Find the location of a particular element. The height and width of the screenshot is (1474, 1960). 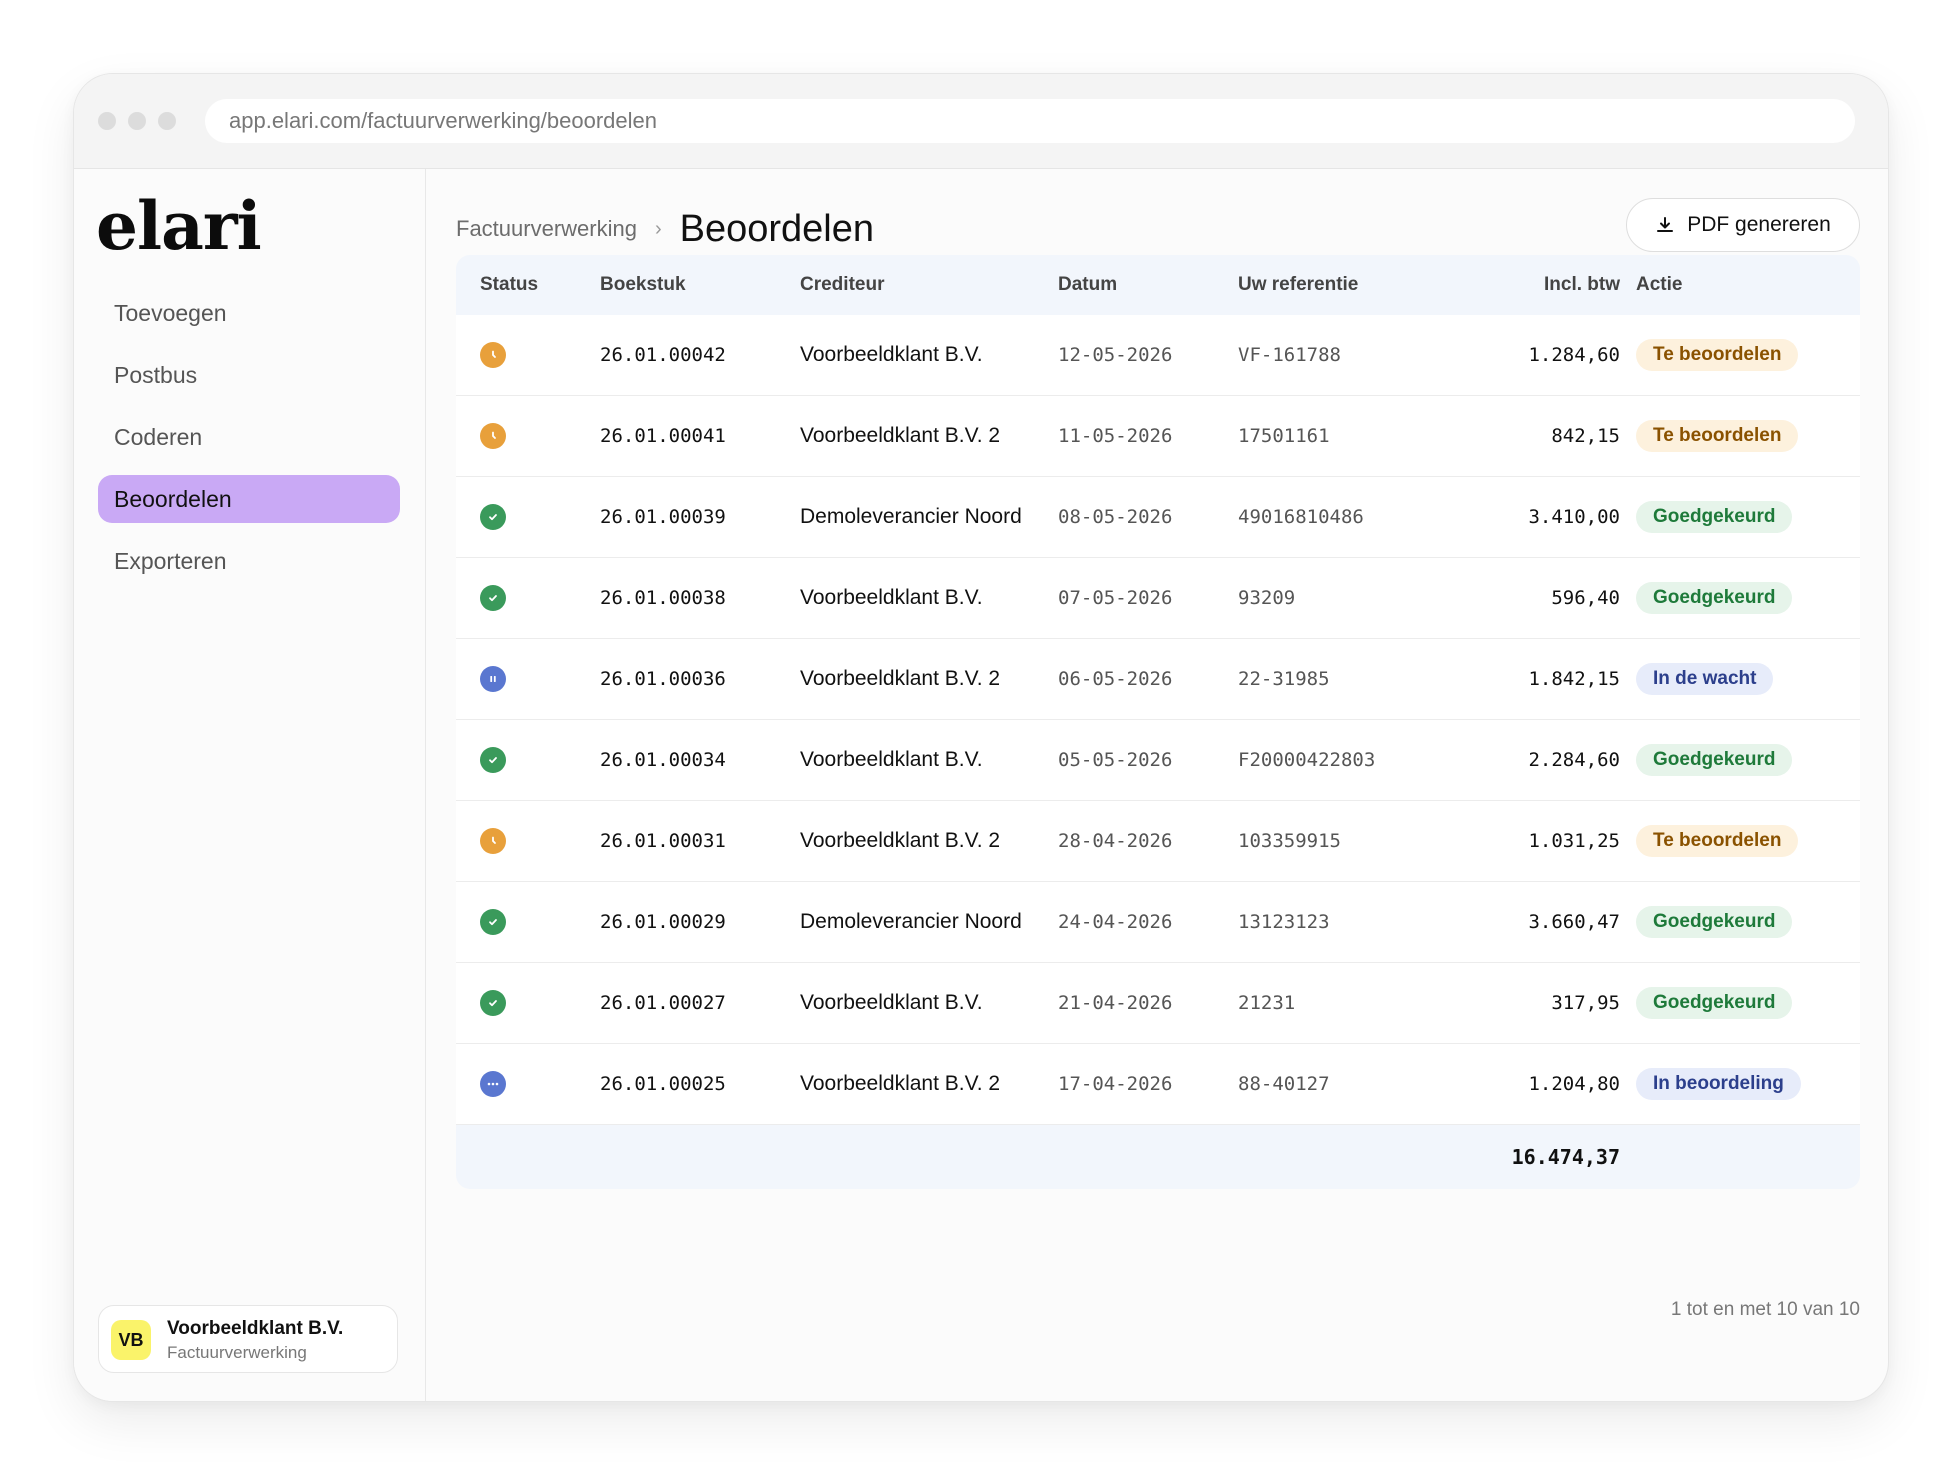

boekstuk-cell: 26.01.00041 is located at coordinates (663, 436).